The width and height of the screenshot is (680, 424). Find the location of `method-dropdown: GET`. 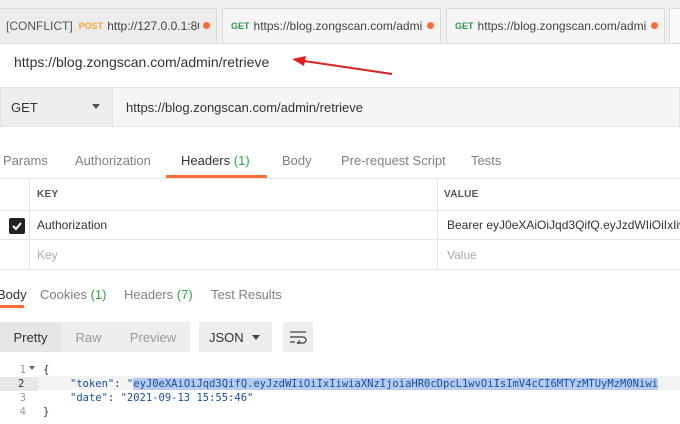

method-dropdown: GET is located at coordinates (56, 107).